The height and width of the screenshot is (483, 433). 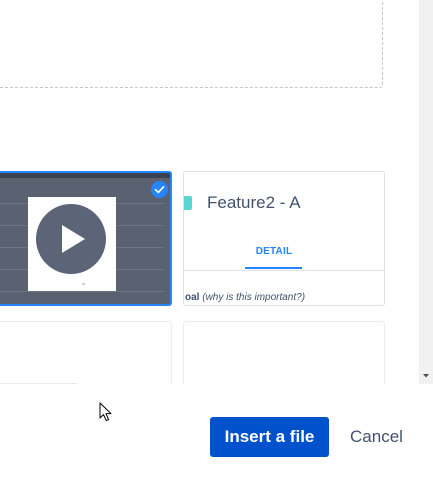 I want to click on cancel-button: Cancel, so click(x=376, y=437).